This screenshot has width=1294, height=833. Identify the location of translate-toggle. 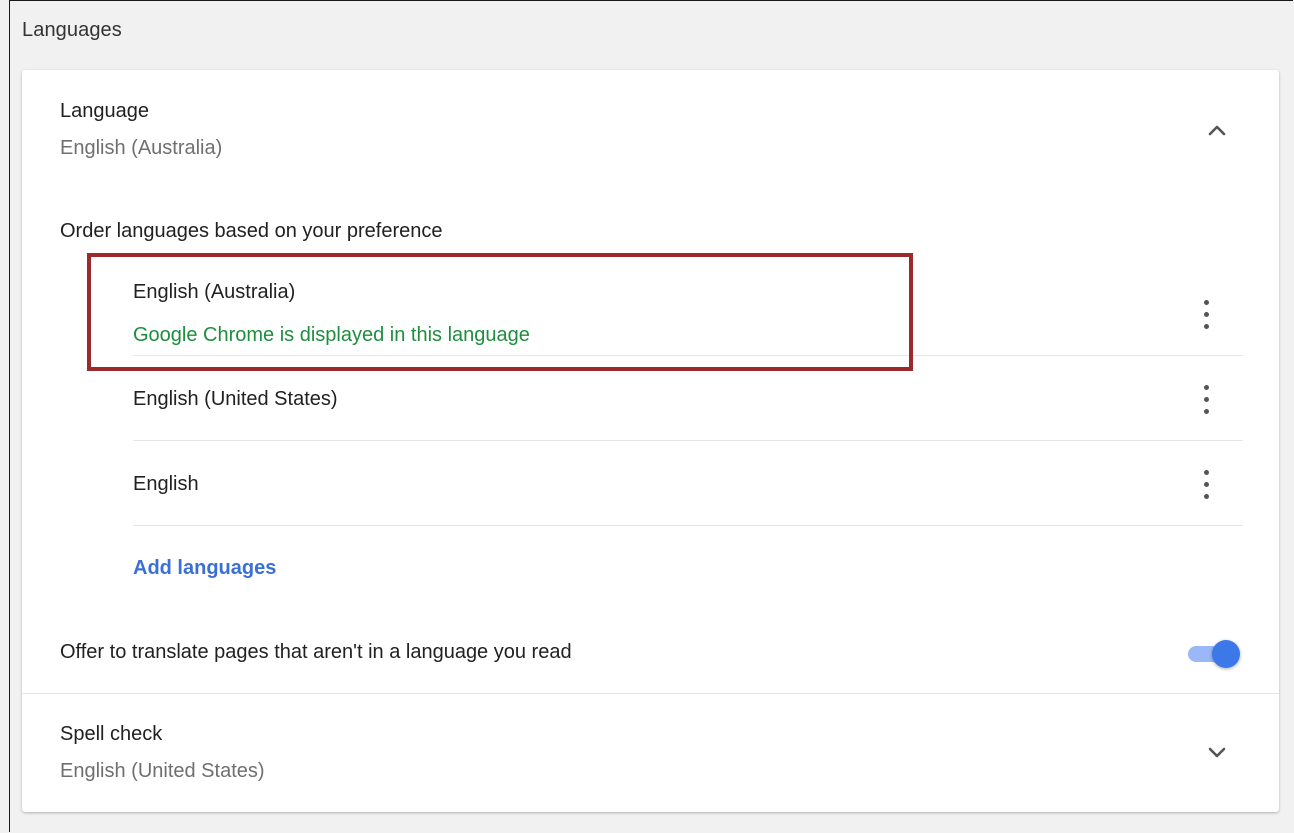
(1215, 653).